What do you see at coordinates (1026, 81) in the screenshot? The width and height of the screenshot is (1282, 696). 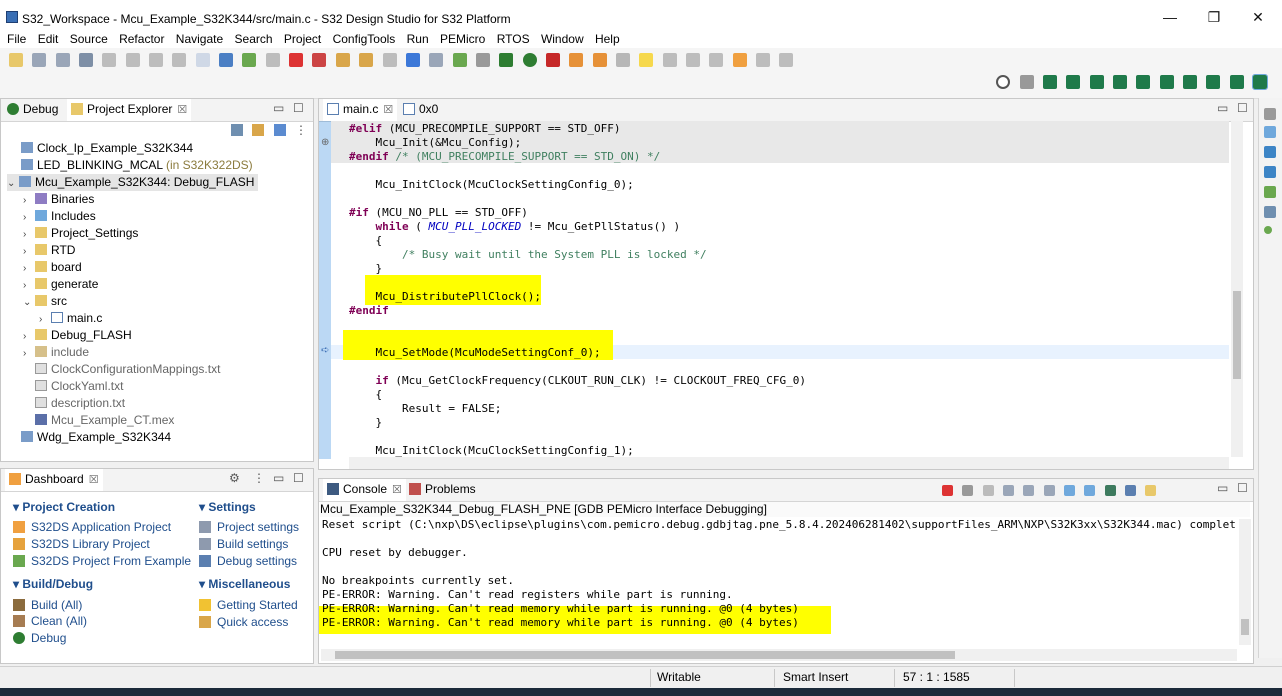 I see `open-perspective-icon` at bounding box center [1026, 81].